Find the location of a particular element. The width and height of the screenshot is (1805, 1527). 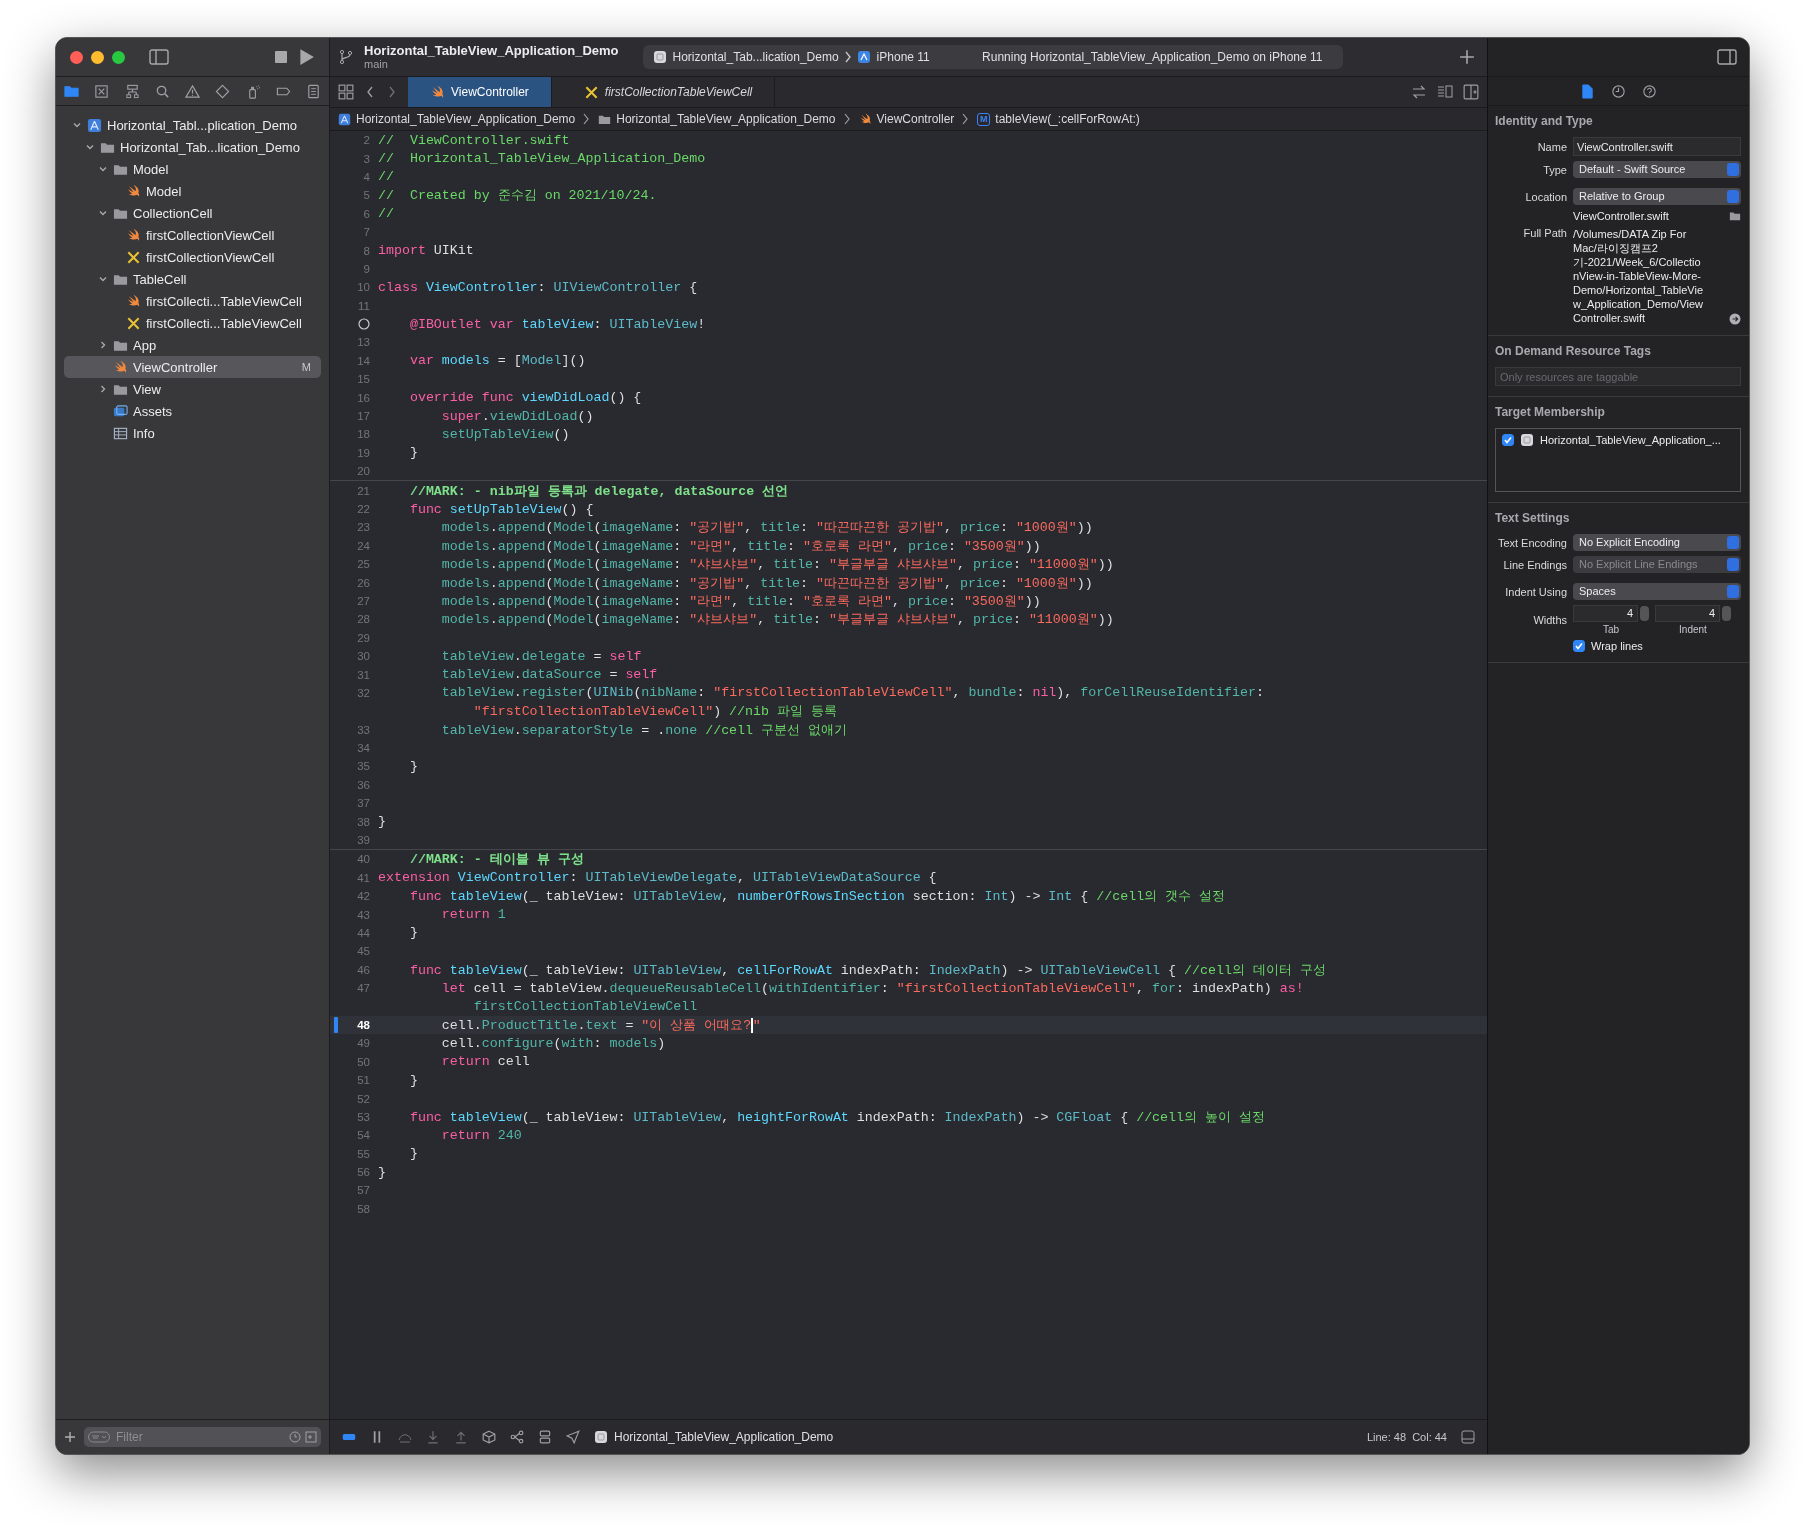

inspector-toggle-icon is located at coordinates (1727, 57).